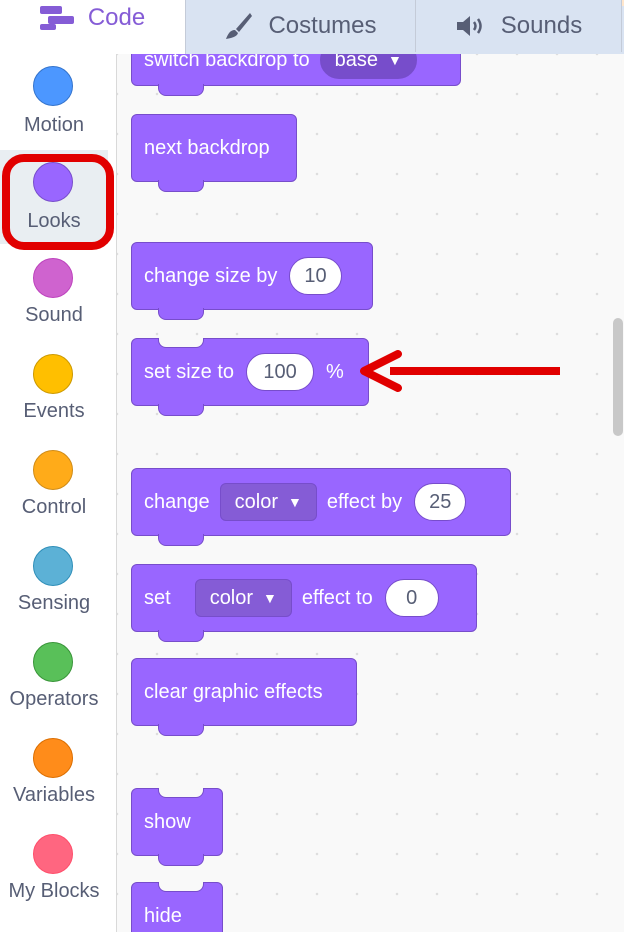  I want to click on effect-by-label: effect by, so click(364, 501).